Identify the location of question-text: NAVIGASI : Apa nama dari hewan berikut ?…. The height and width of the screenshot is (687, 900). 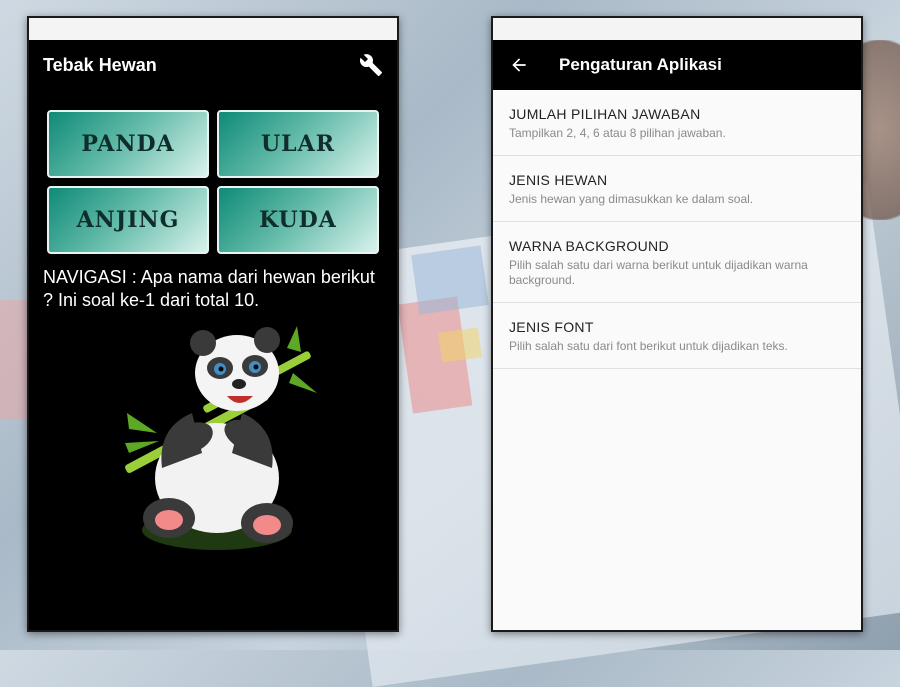
(209, 288).